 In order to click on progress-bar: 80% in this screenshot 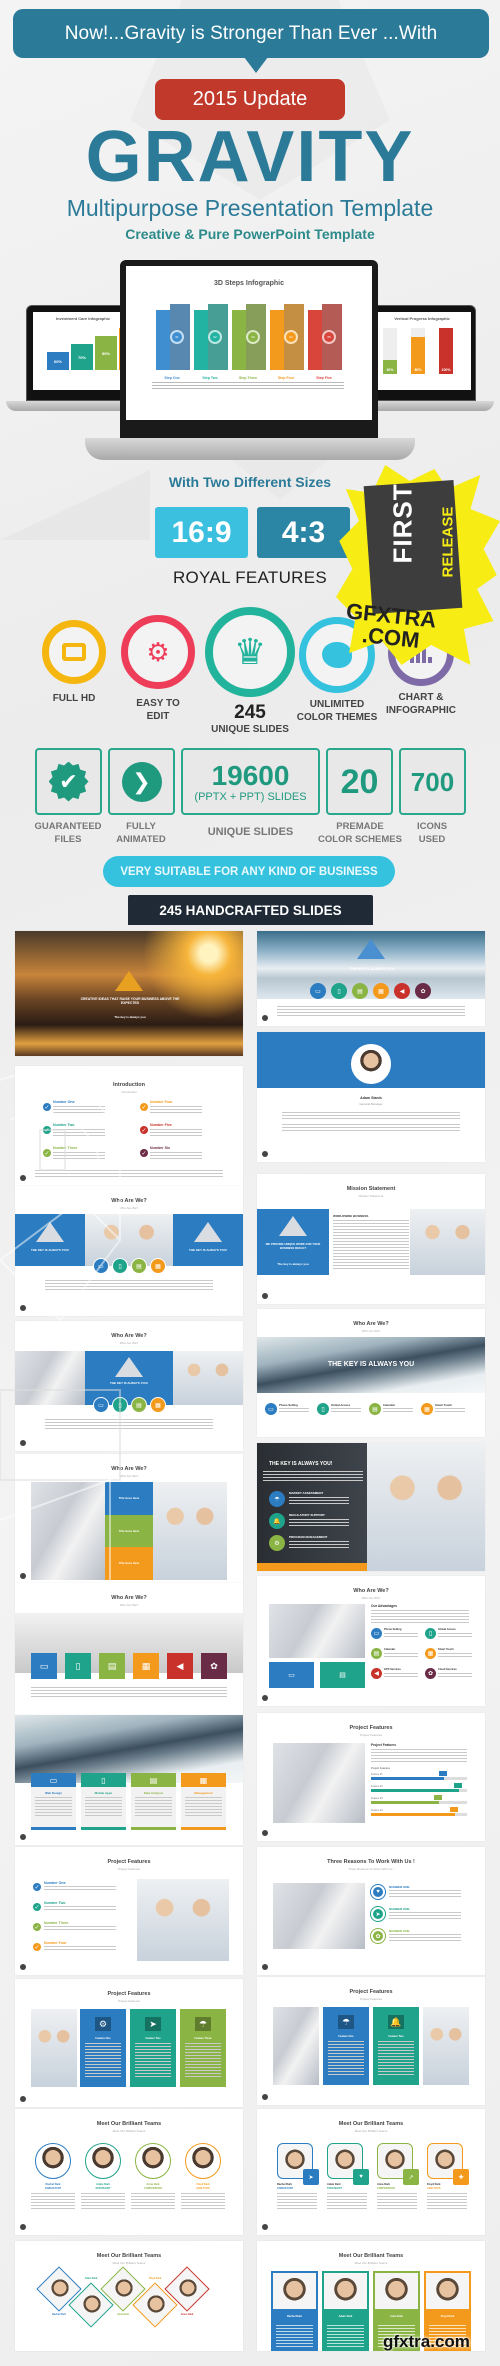, I will do `click(418, 351)`.